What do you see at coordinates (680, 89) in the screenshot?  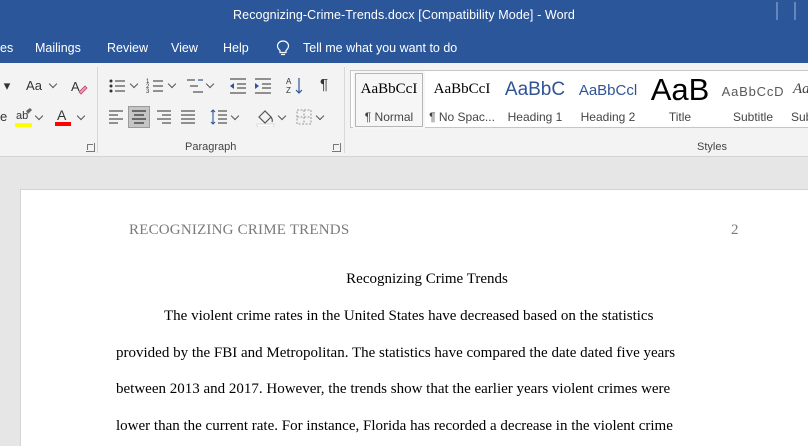 I see `style-title-preview: AaB` at bounding box center [680, 89].